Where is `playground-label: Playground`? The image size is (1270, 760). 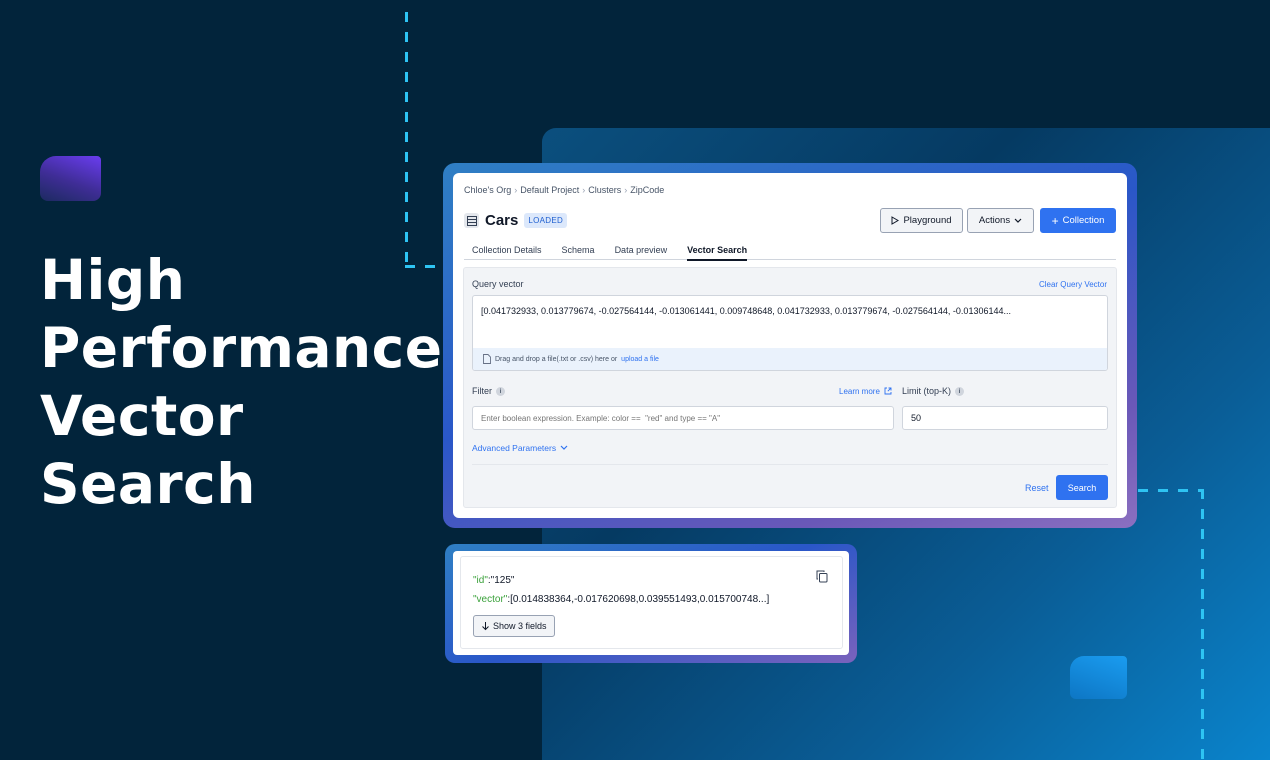
playground-label: Playground is located at coordinates (927, 220).